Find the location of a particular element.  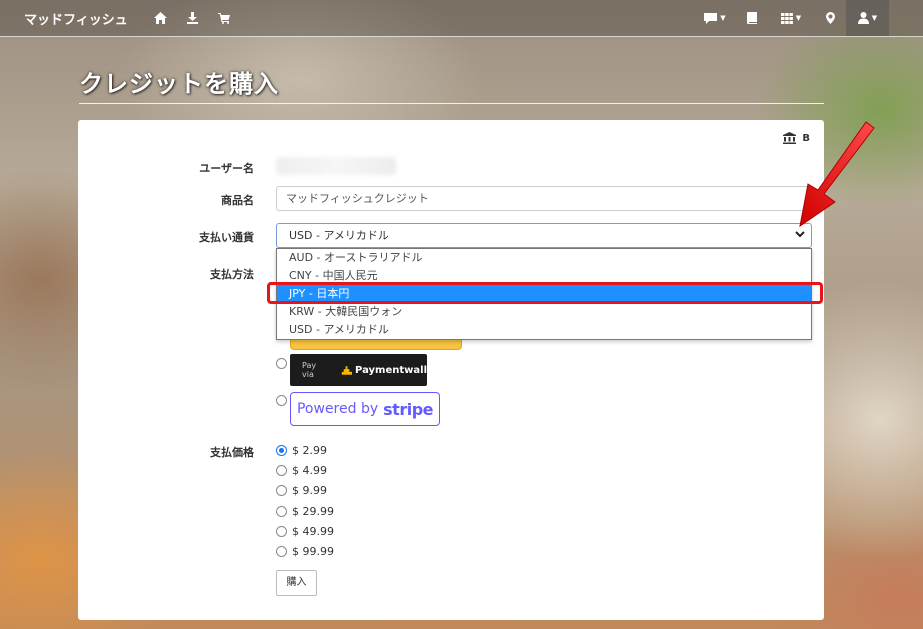

currency-option-usd: USD - アメリカドル is located at coordinates (544, 330).